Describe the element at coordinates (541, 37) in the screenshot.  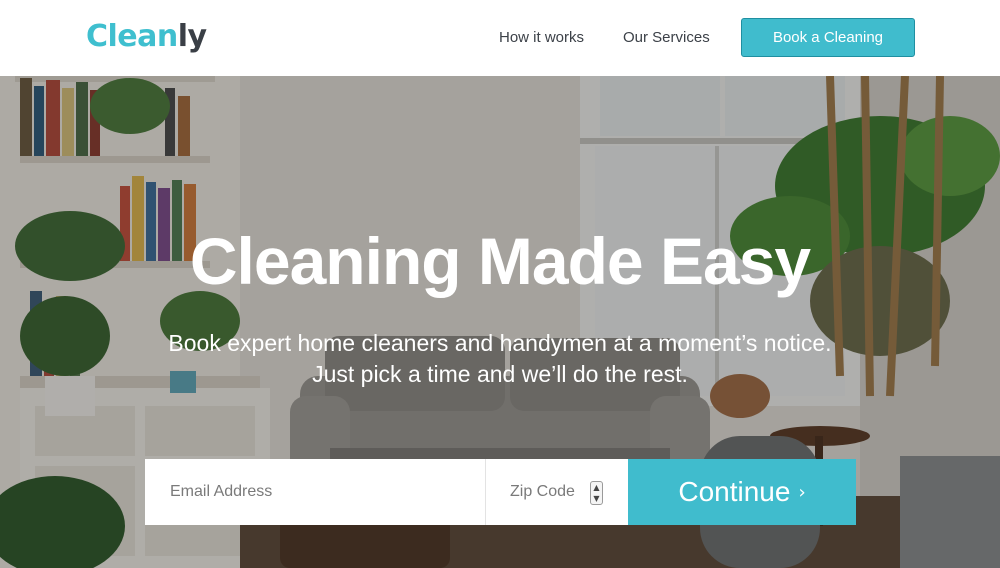
I see `nav-how-it-works: How it works` at that location.